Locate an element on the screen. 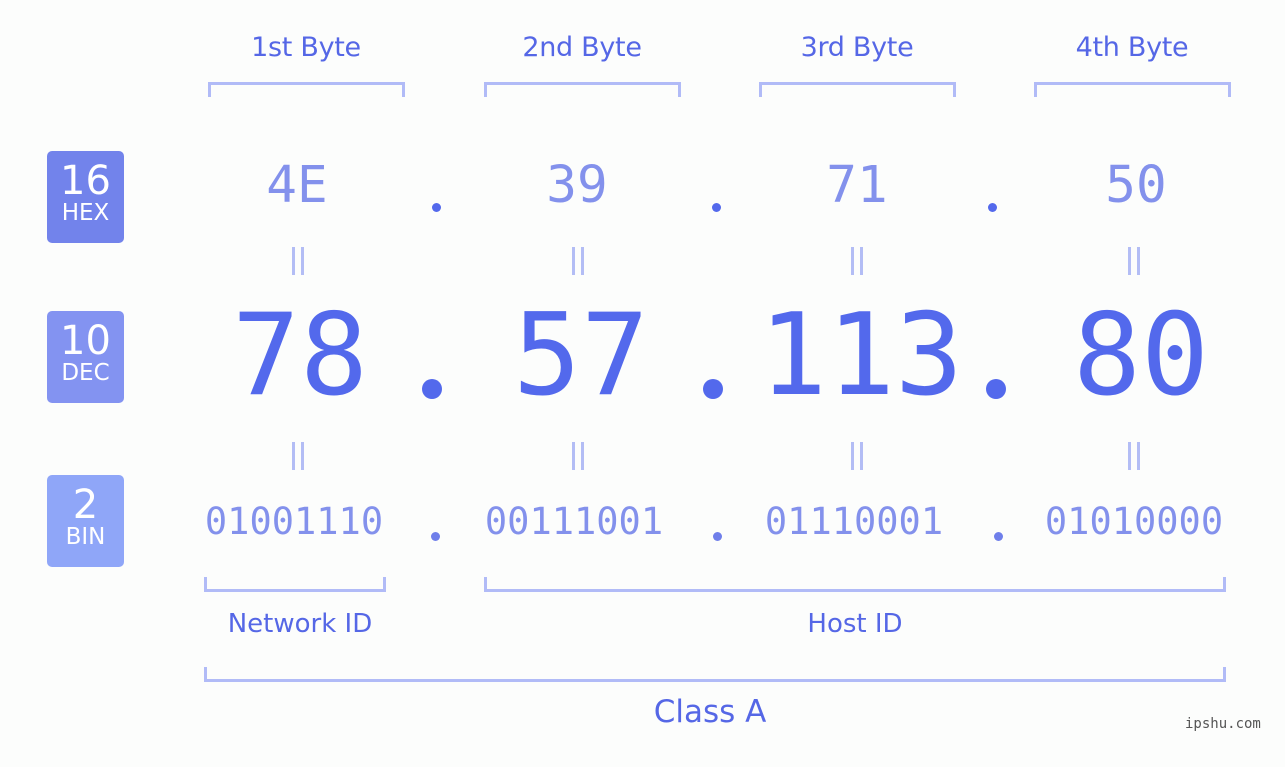 This screenshot has height=767, width=1285. dec-value-4: 80 is located at coordinates (1141, 355).